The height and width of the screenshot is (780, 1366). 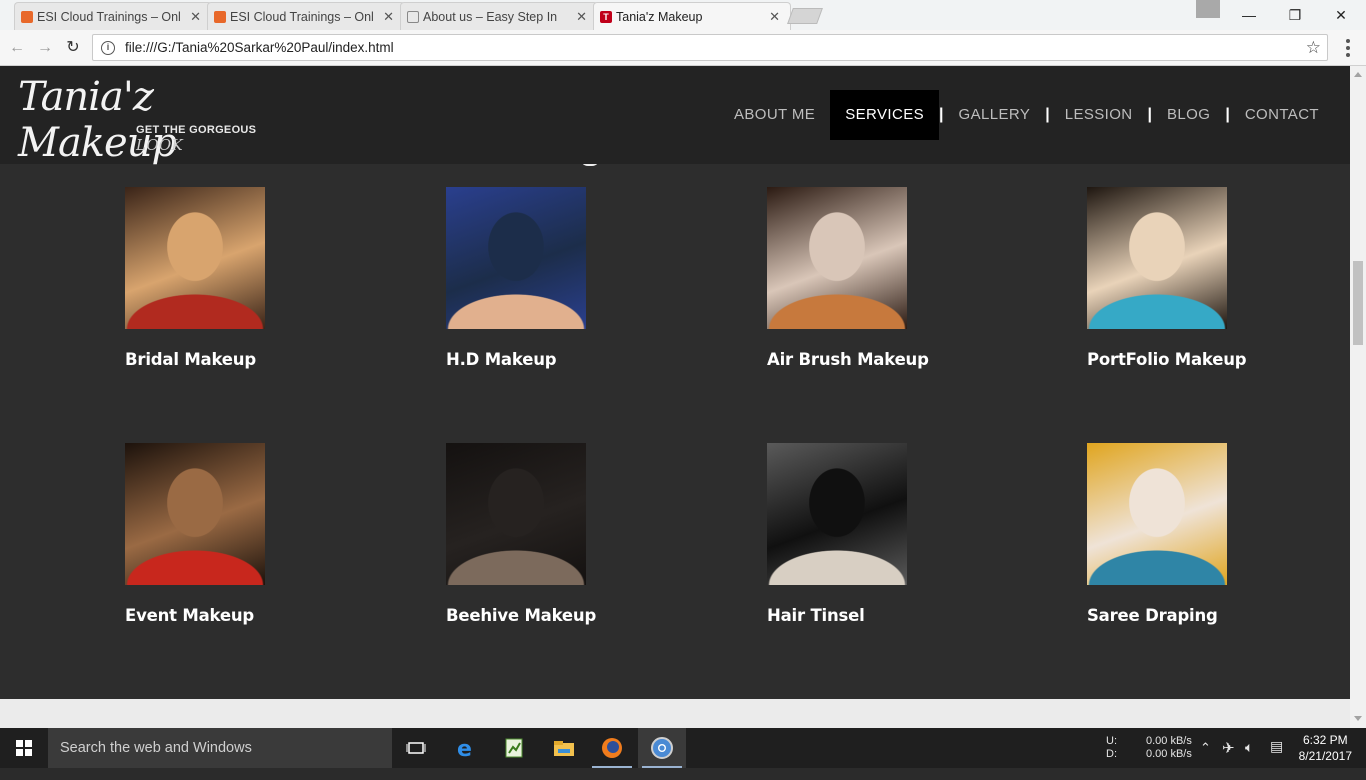 I want to click on page-scrollbar, so click(x=1358, y=397).